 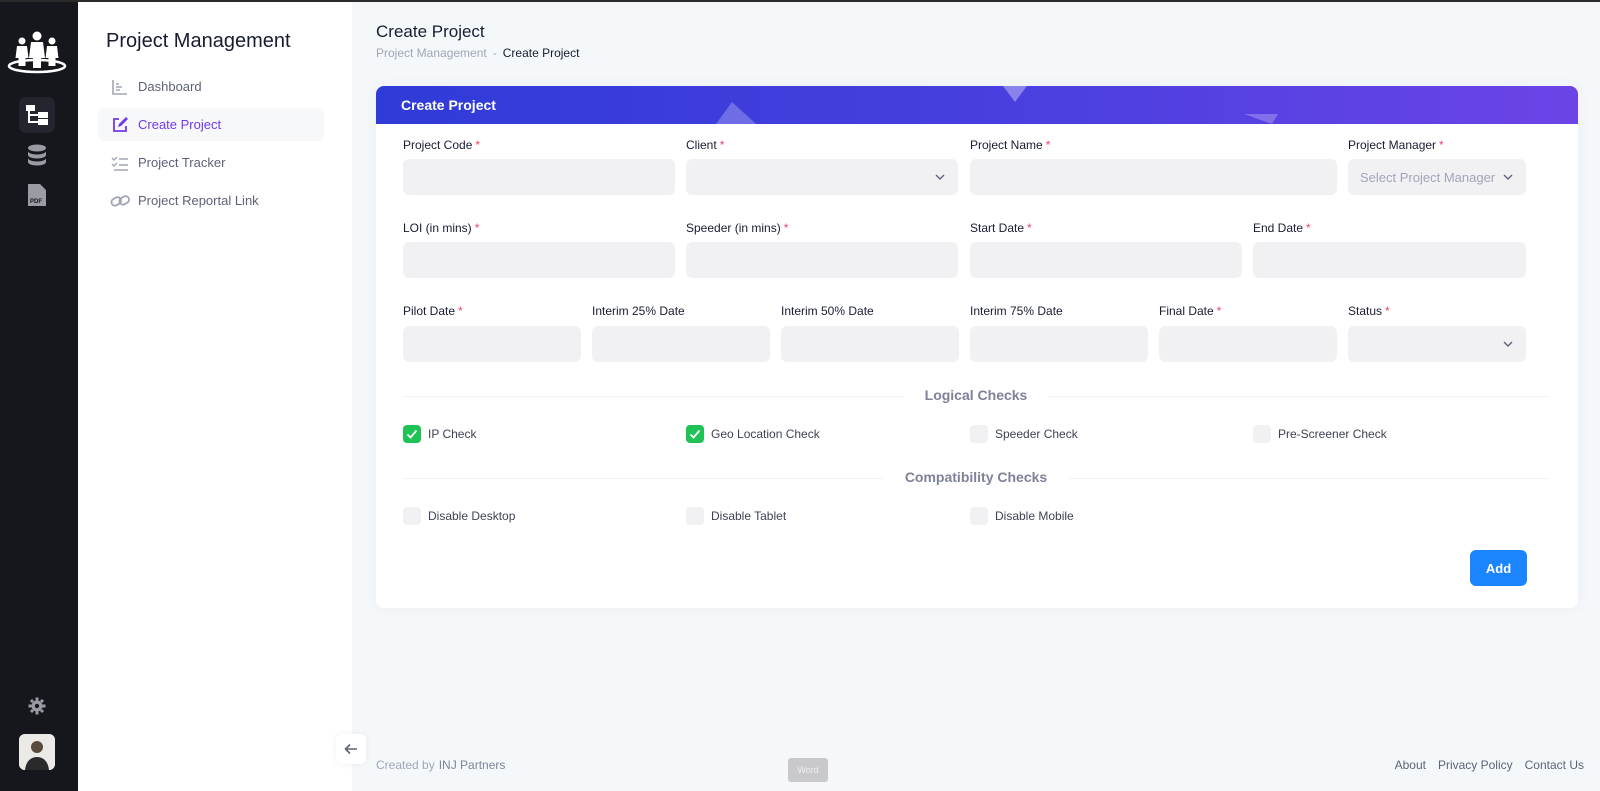 What do you see at coordinates (1475, 765) in the screenshot?
I see `footer-link-privacy-policy: Privacy Policy` at bounding box center [1475, 765].